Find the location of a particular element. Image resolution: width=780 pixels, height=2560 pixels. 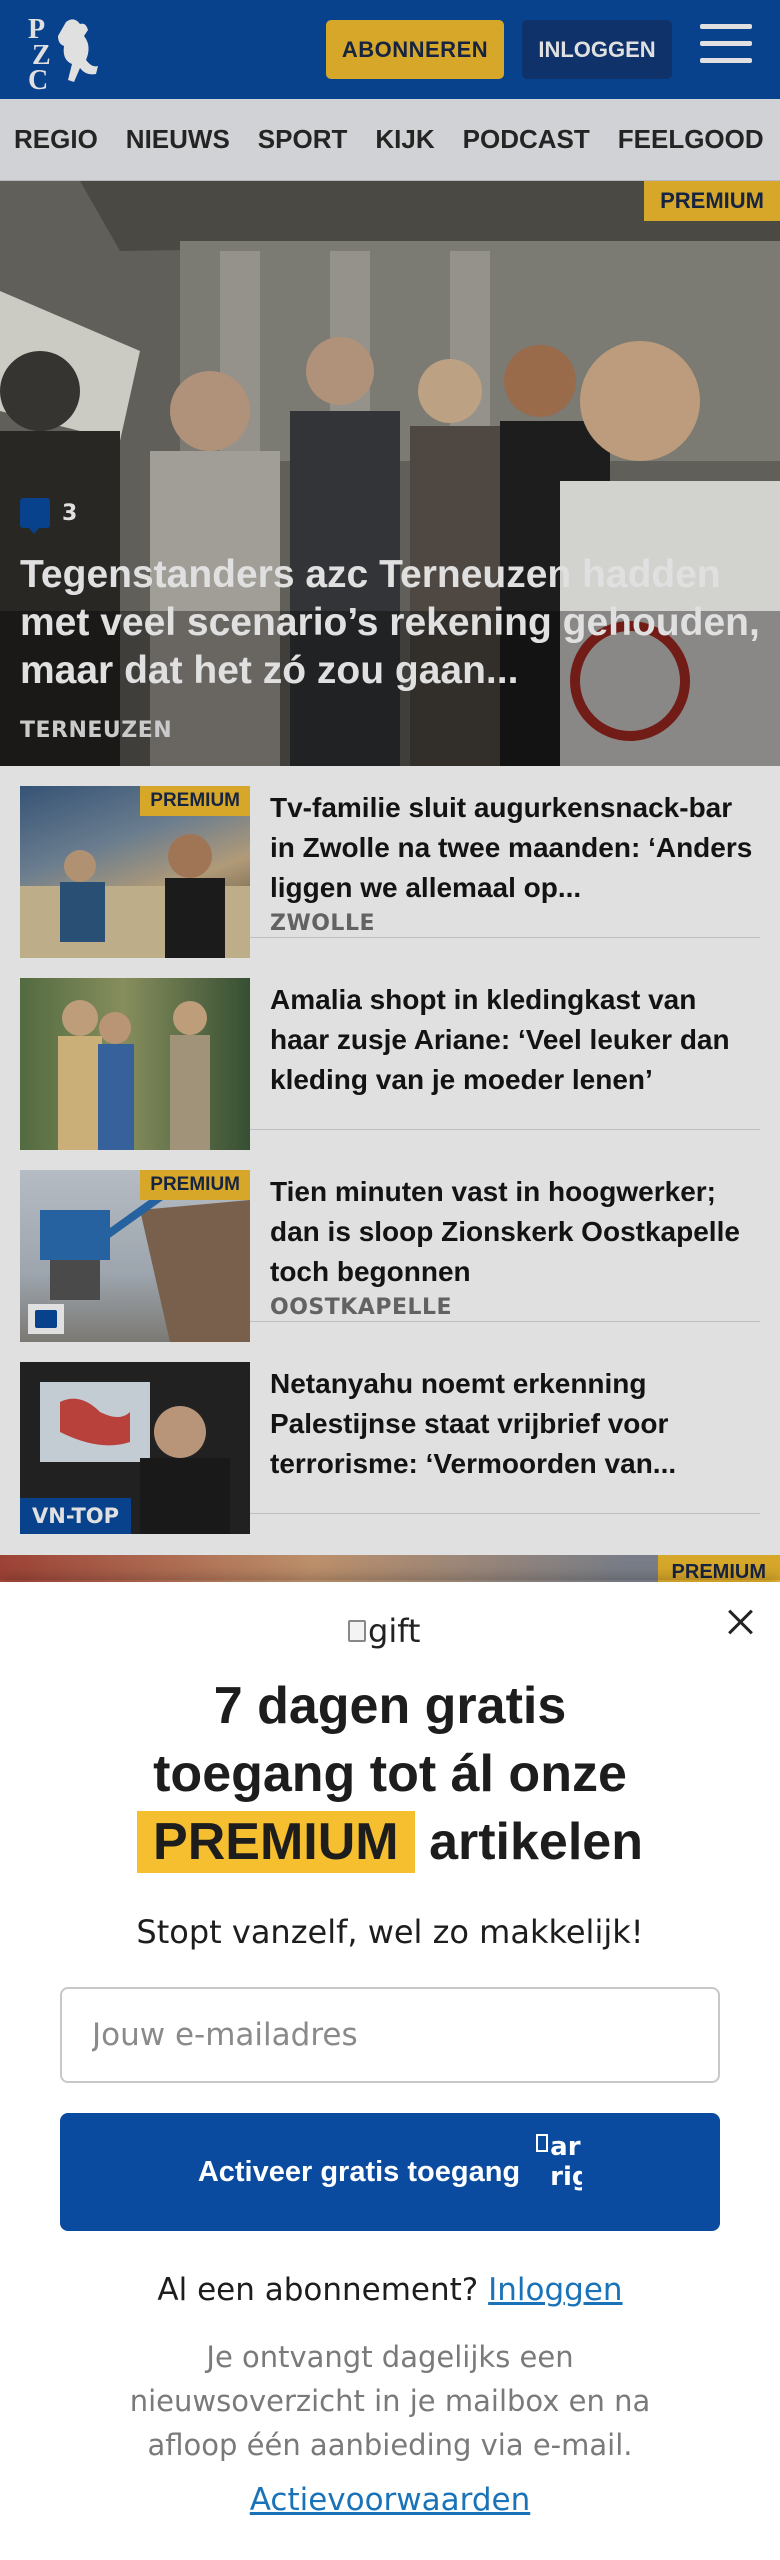

gift-icon: gift is located at coordinates (384, 1631).